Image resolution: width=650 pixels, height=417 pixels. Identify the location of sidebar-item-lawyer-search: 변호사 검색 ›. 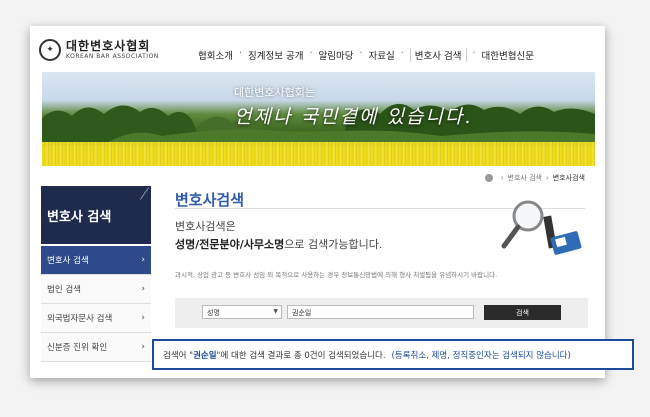
(96, 260).